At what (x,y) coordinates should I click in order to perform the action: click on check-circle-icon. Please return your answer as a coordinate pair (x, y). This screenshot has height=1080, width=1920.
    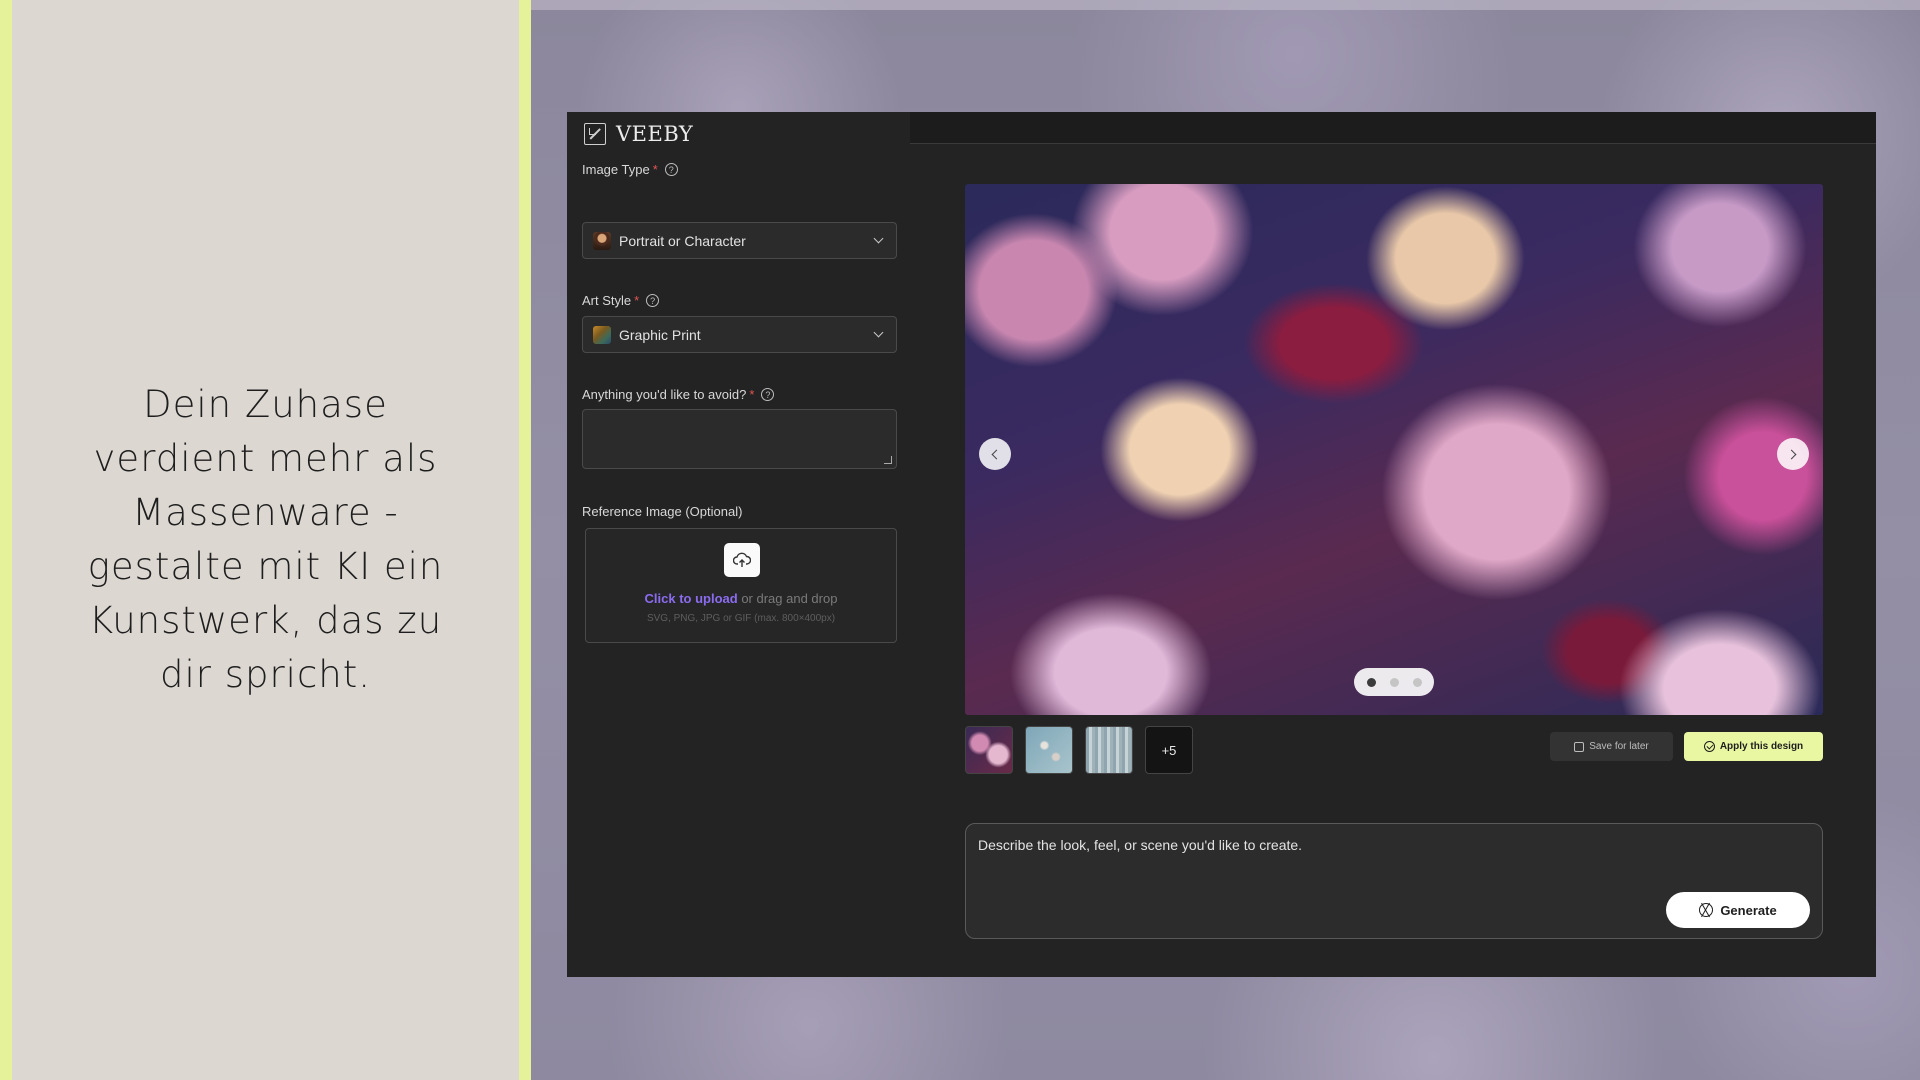
    Looking at the image, I should click on (1709, 746).